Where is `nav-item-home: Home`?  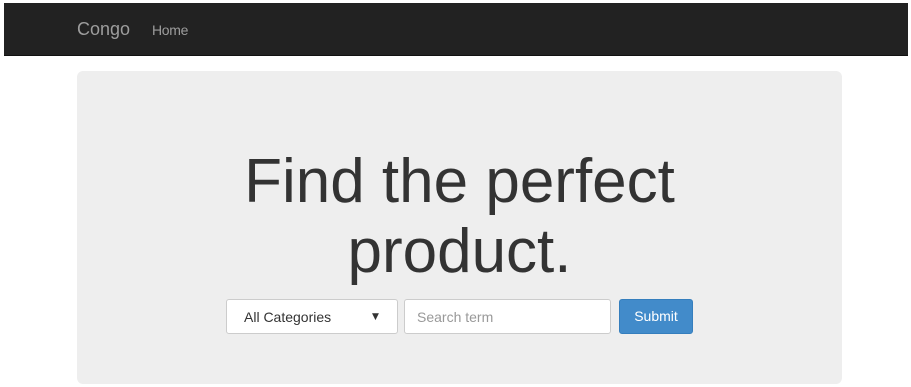
nav-item-home: Home is located at coordinates (170, 30).